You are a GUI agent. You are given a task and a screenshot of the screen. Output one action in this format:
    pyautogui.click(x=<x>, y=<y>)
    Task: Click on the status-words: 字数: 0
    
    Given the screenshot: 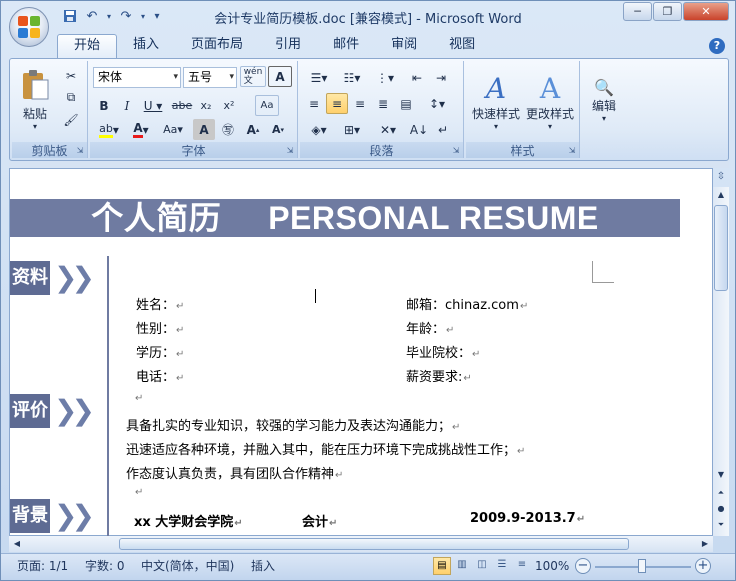 What is the action you would take?
    pyautogui.click(x=105, y=566)
    